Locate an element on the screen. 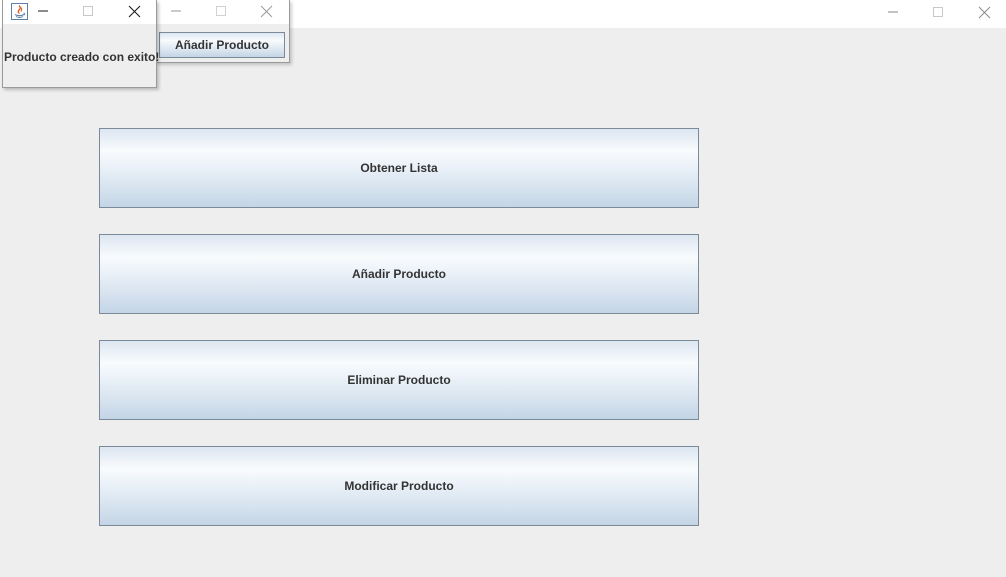 The image size is (1006, 577). main-maximize-button is located at coordinates (938, 12).